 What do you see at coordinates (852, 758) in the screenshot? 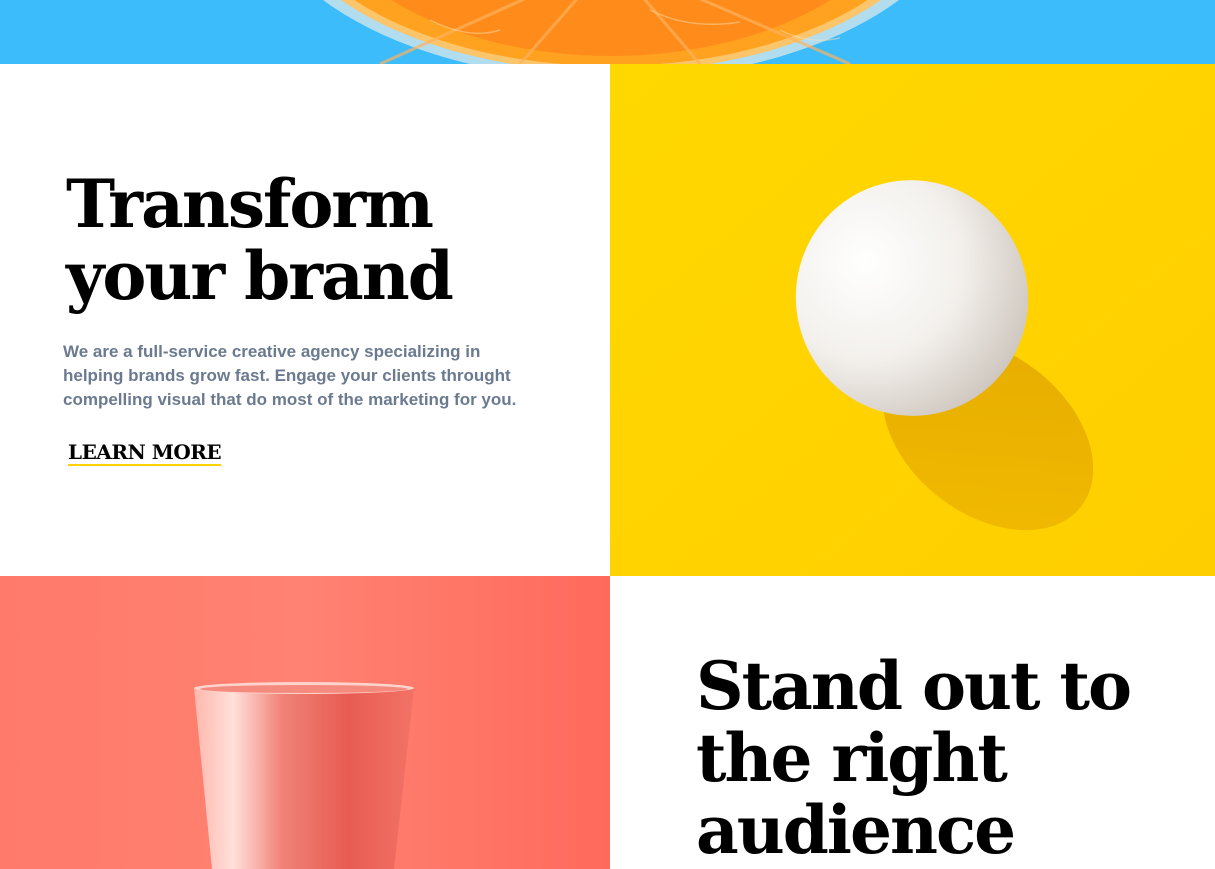
I see `standout-headline-line2: the right` at bounding box center [852, 758].